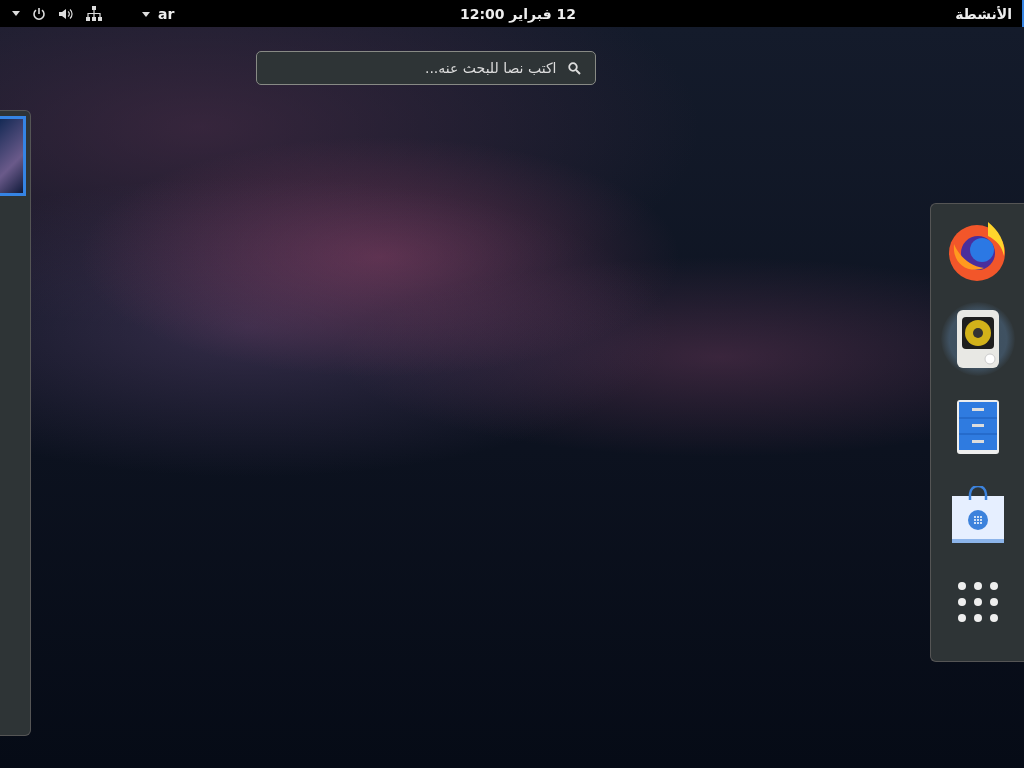 Image resolution: width=1024 pixels, height=768 pixels. What do you see at coordinates (977, 427) in the screenshot?
I see `file-cabinet-icon` at bounding box center [977, 427].